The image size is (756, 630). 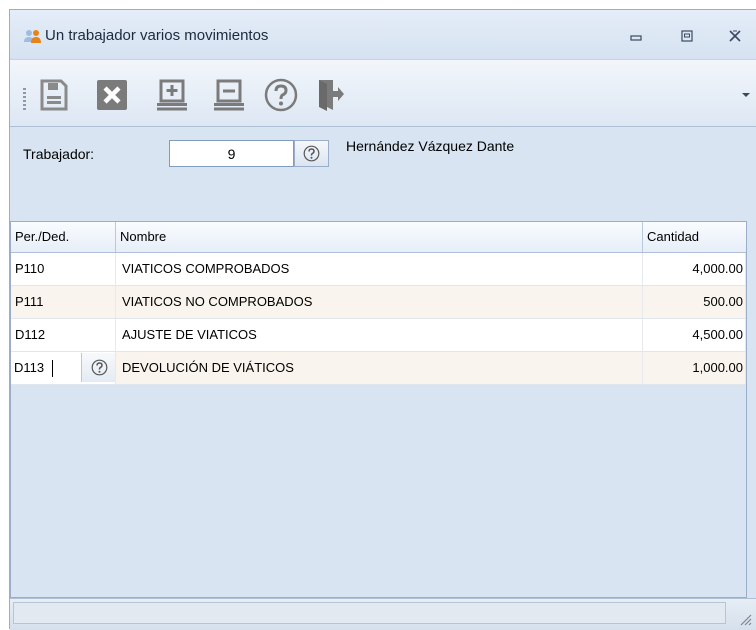 I want to click on remove-row-icon, so click(x=229, y=95).